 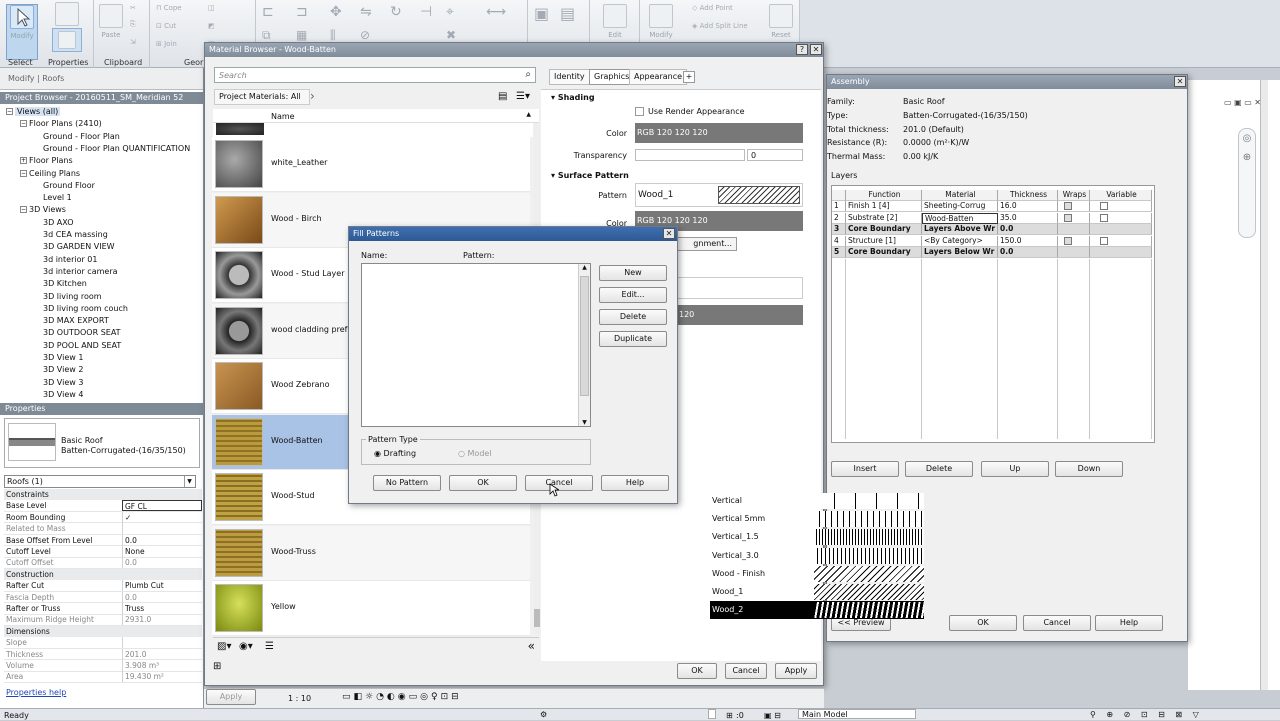 What do you see at coordinates (77, 333) in the screenshot?
I see `tree-item: 3D OUTDOOR SEAT` at bounding box center [77, 333].